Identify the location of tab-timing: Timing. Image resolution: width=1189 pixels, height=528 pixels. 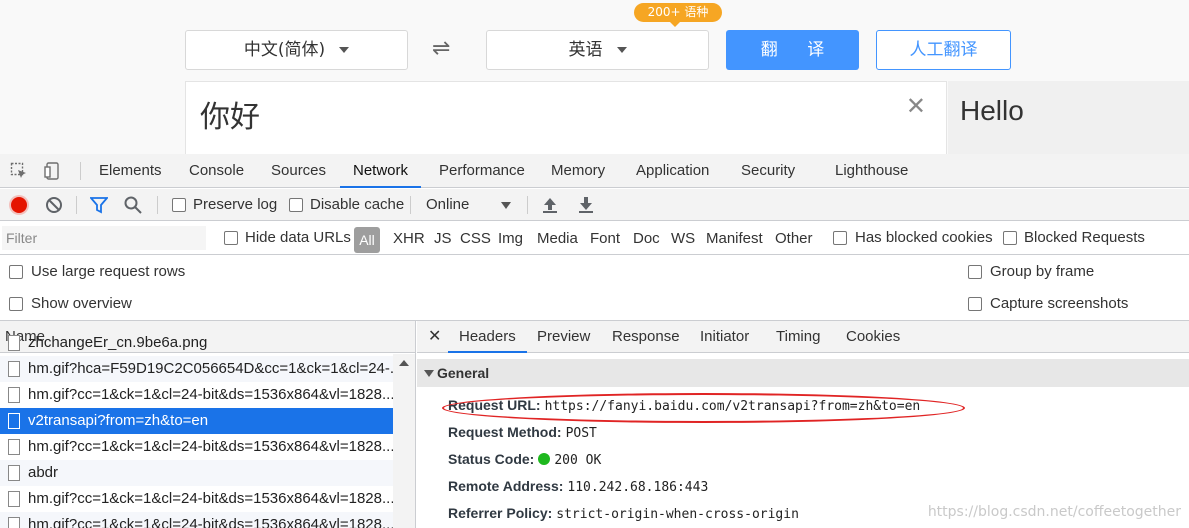
(798, 337).